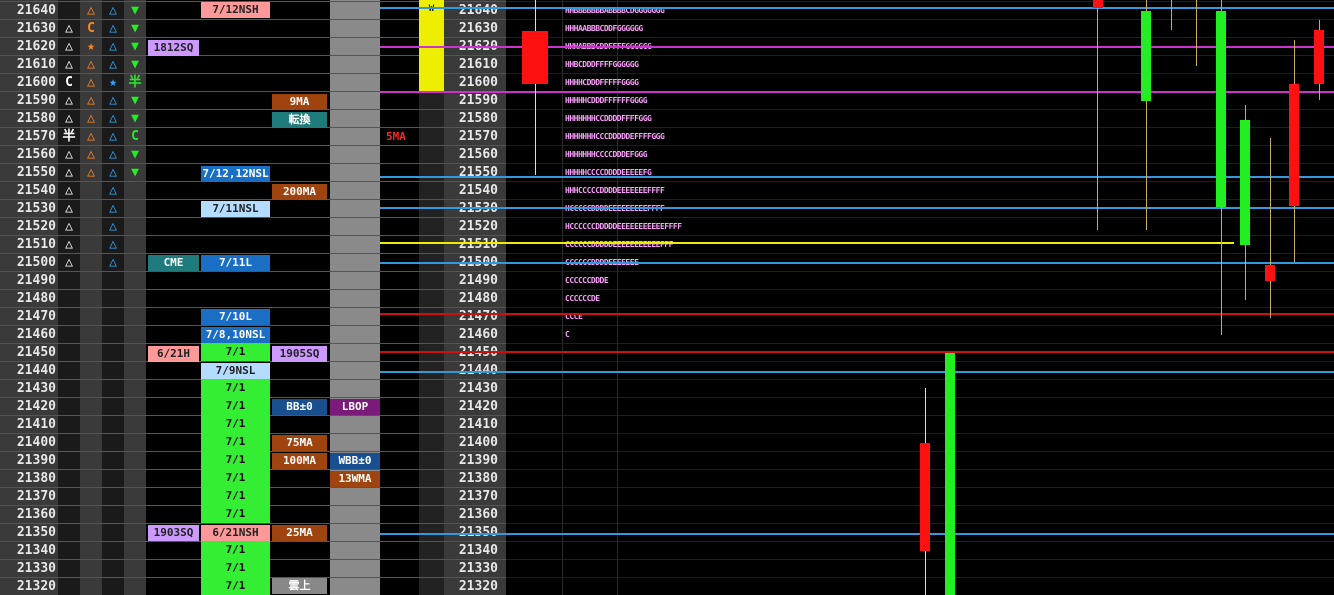 The width and height of the screenshot is (1334, 595). I want to click on price-label: 21360, so click(36, 514).